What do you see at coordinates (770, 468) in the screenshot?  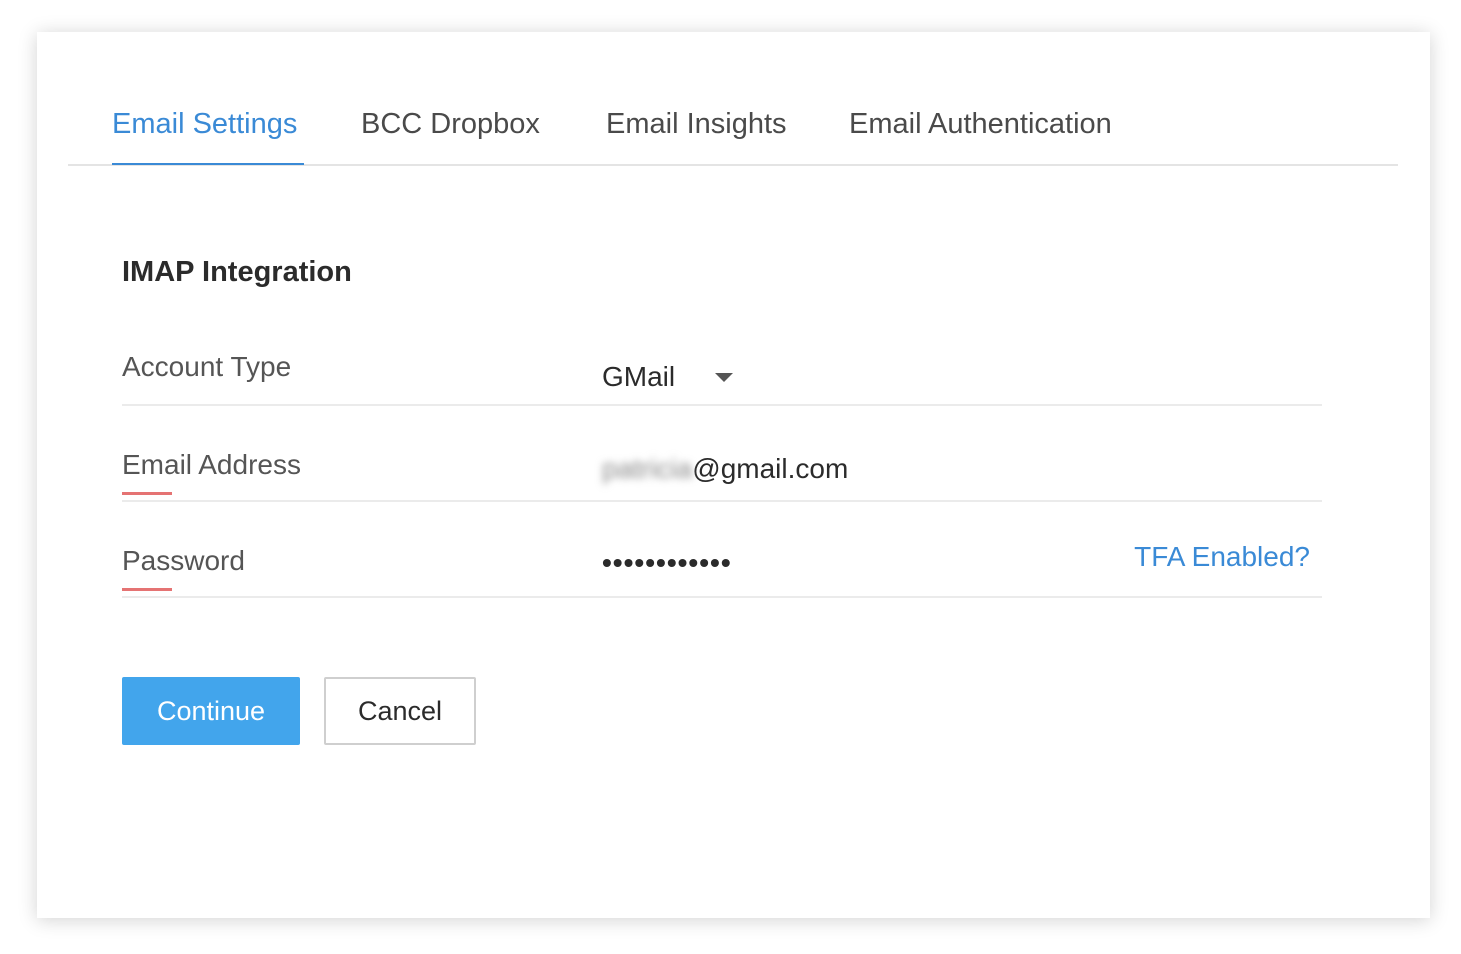 I see `email-domain: @gmail.com` at bounding box center [770, 468].